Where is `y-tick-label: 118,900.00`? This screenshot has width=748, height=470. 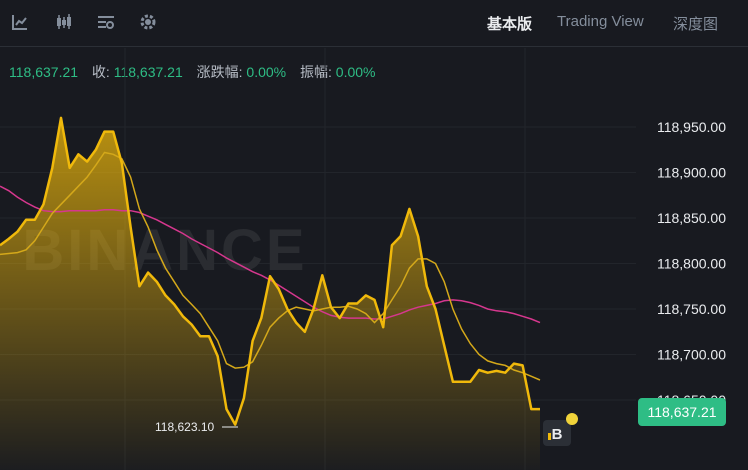 y-tick-label: 118,900.00 is located at coordinates (691, 173).